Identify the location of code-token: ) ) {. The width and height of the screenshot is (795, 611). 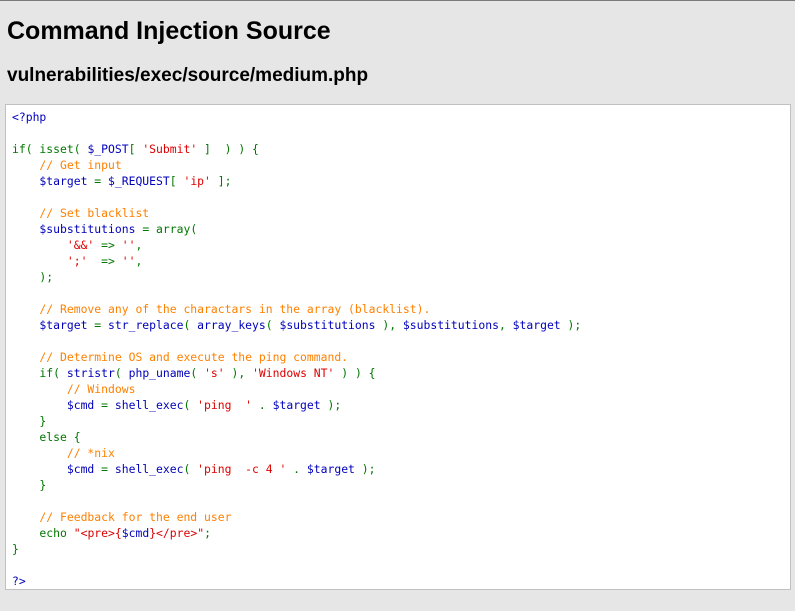
(355, 373).